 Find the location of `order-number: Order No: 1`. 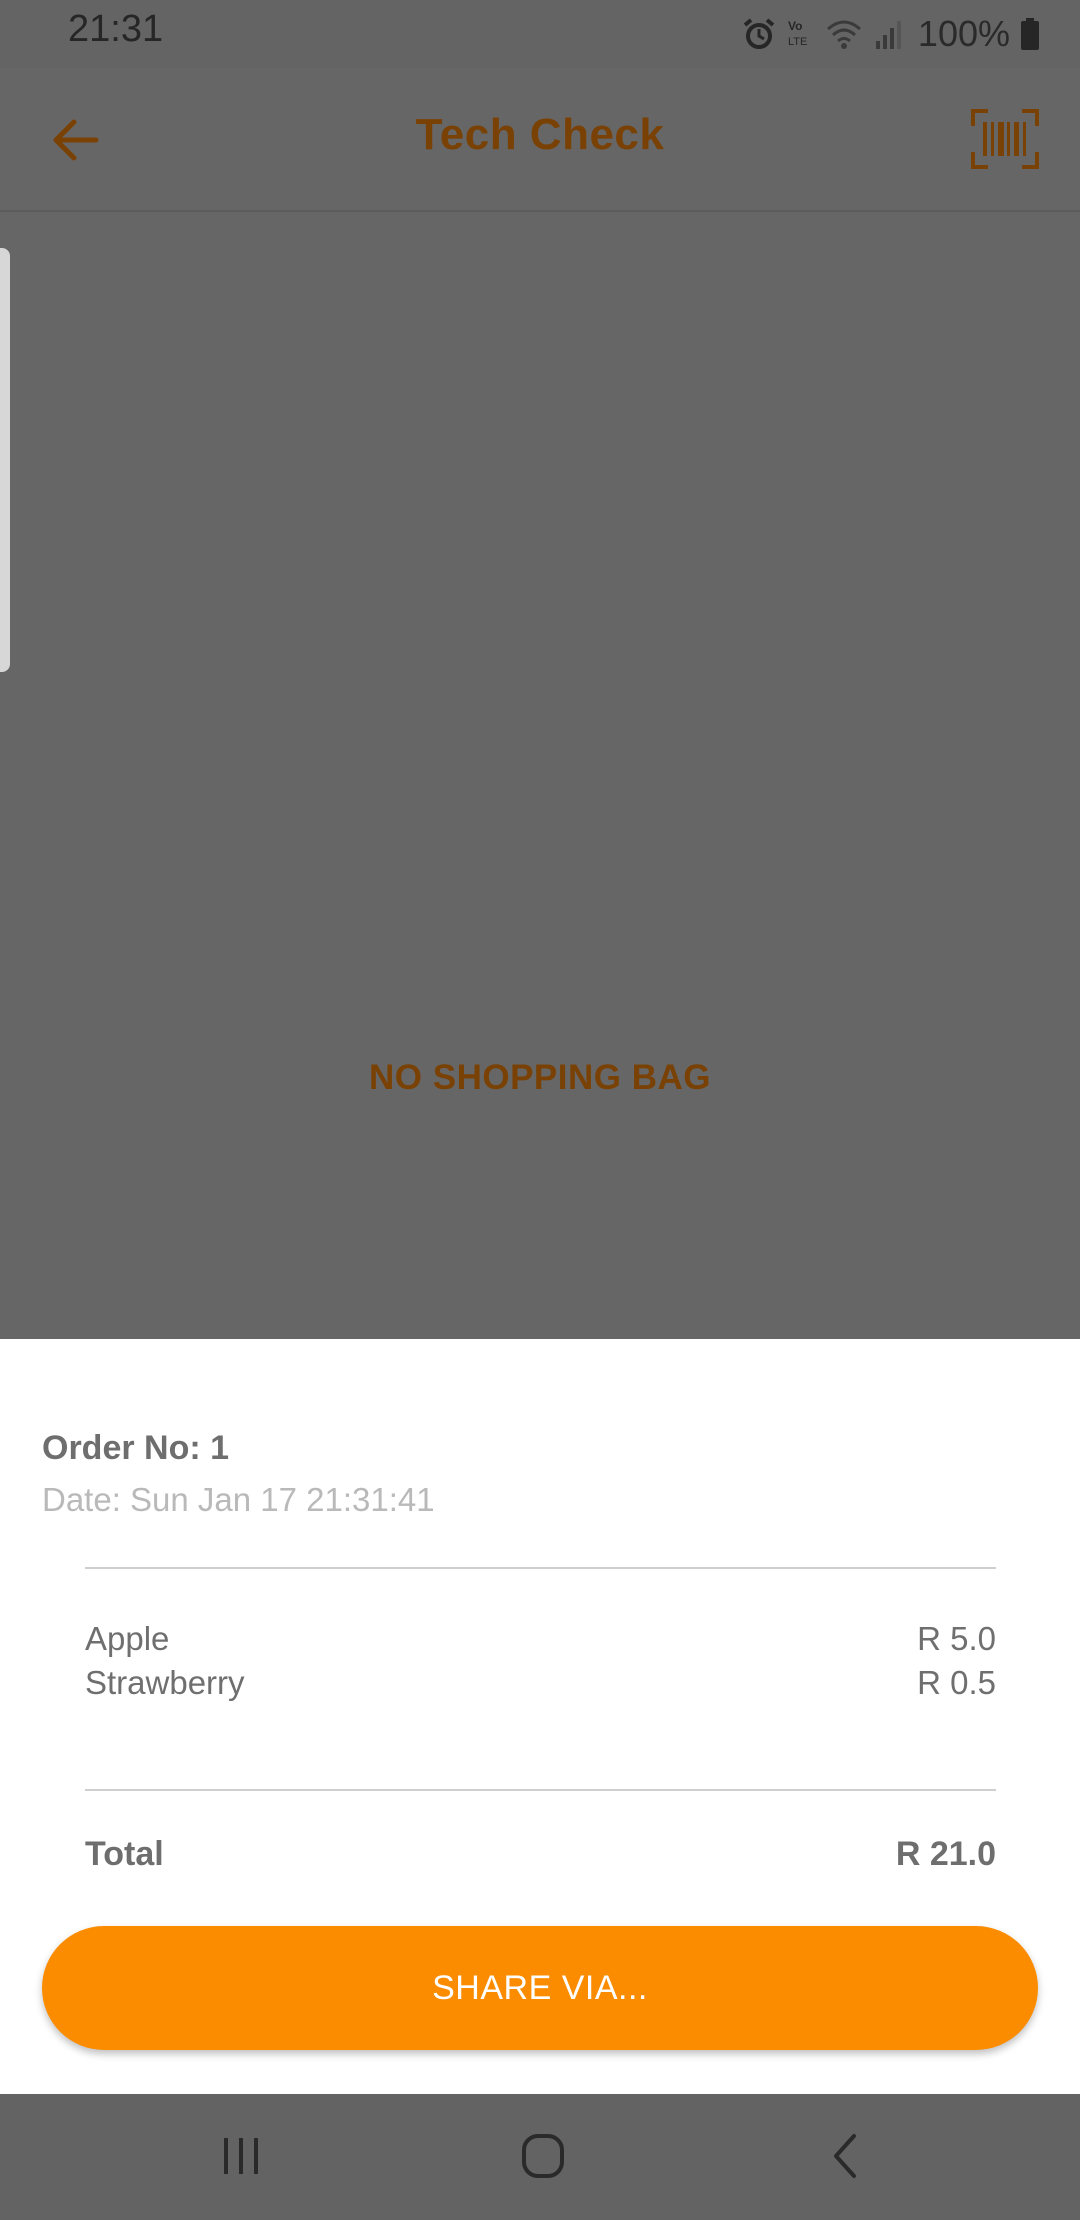

order-number: Order No: 1 is located at coordinates (136, 1448).